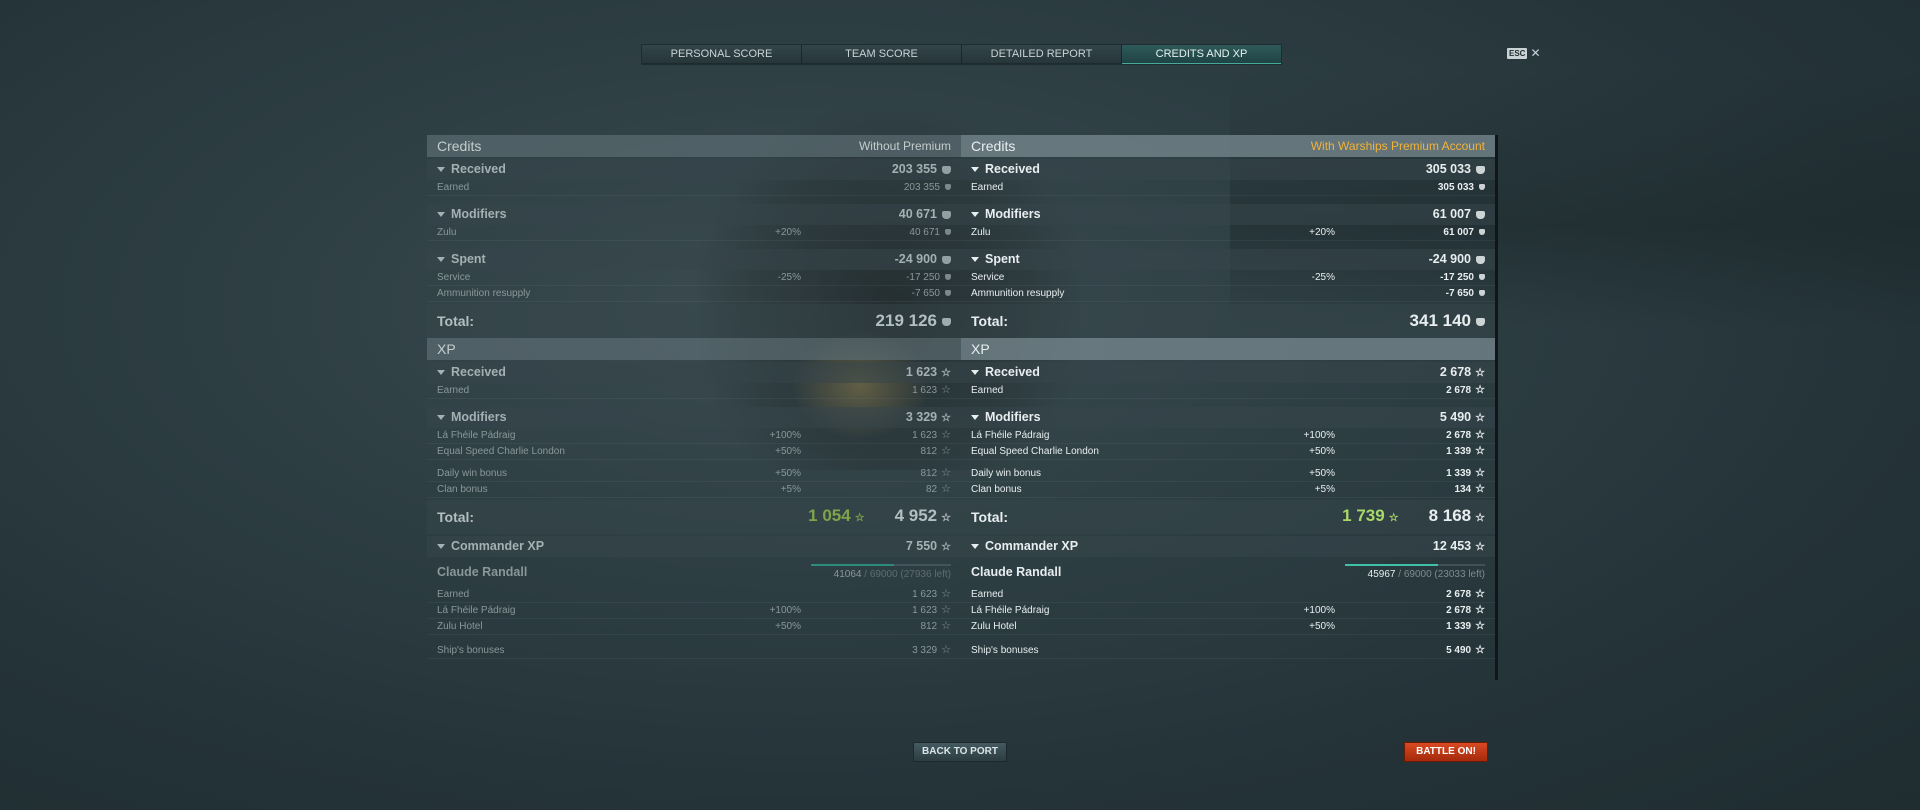  What do you see at coordinates (1228, 627) in the screenshot?
I see `table-row: Zulu Hotel +50% 1 339 ☆` at bounding box center [1228, 627].